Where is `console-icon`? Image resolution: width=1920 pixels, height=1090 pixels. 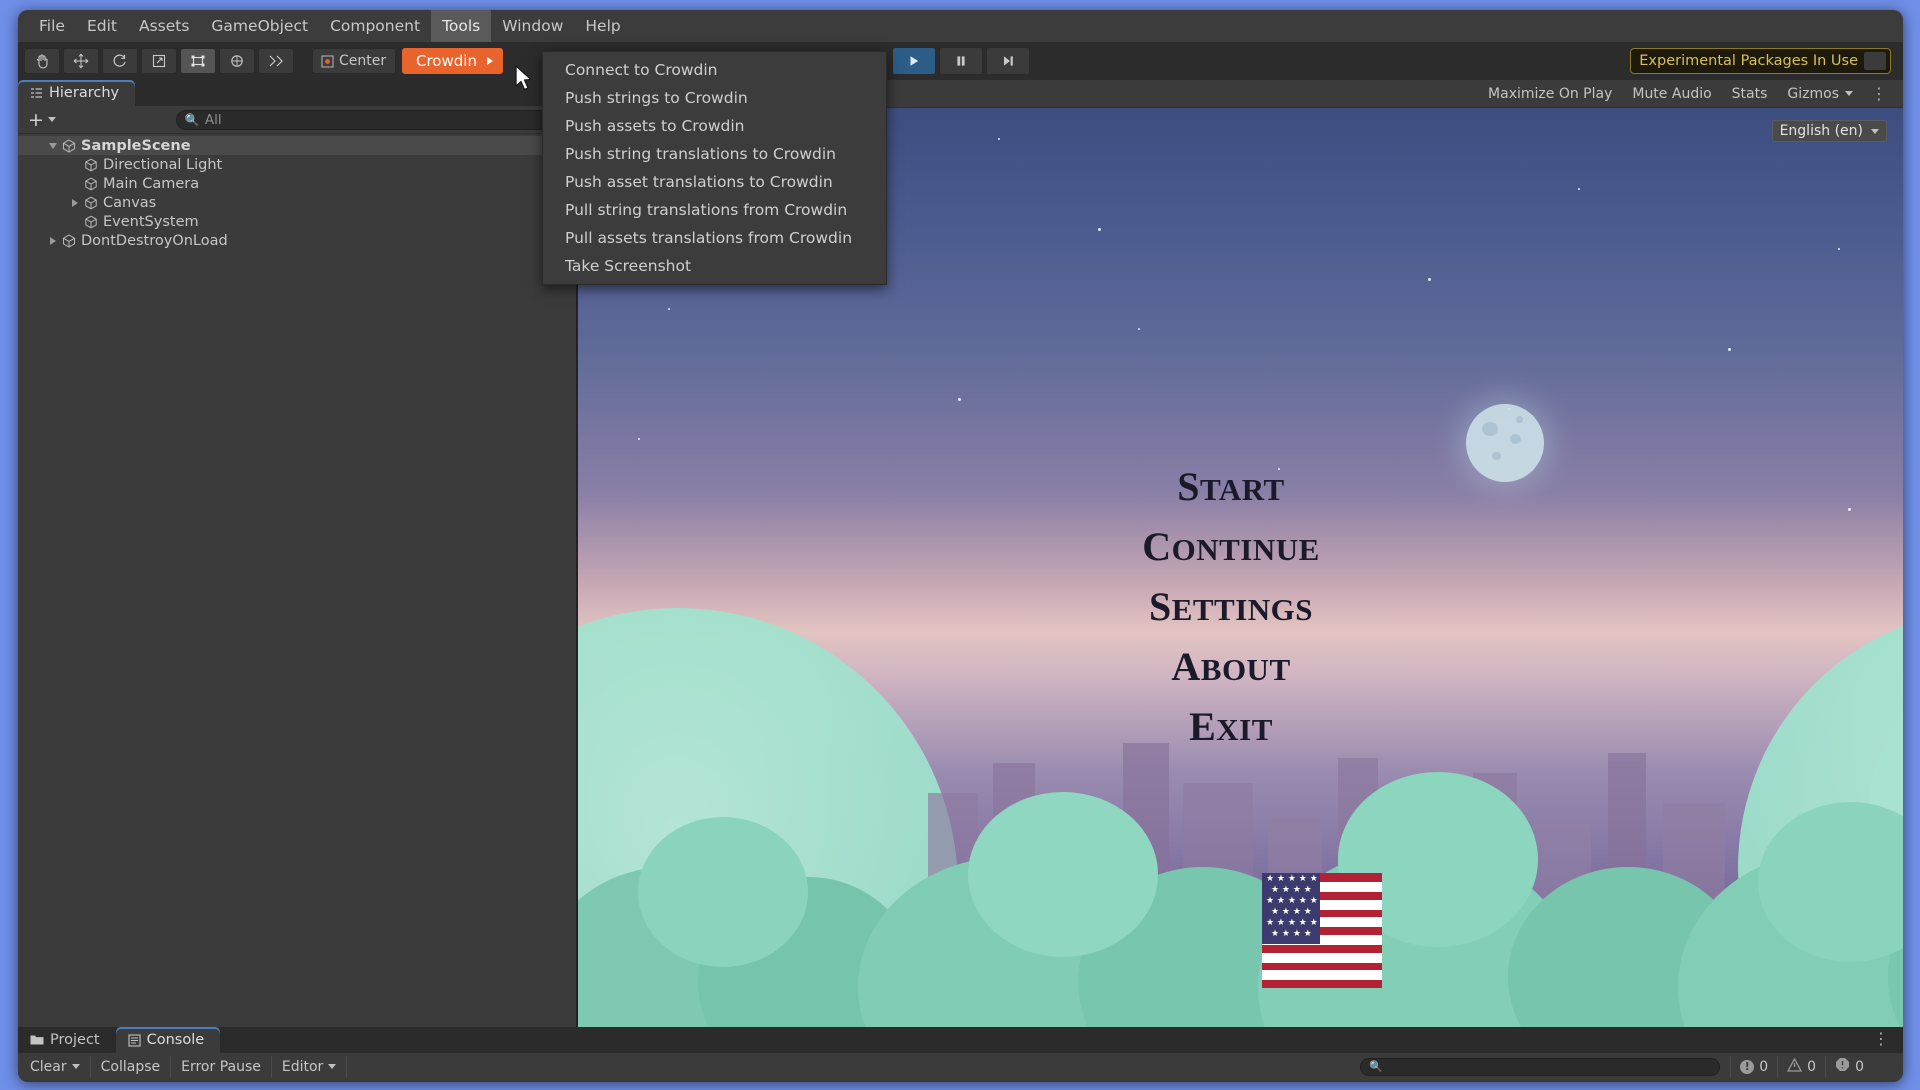
console-icon is located at coordinates (134, 1040).